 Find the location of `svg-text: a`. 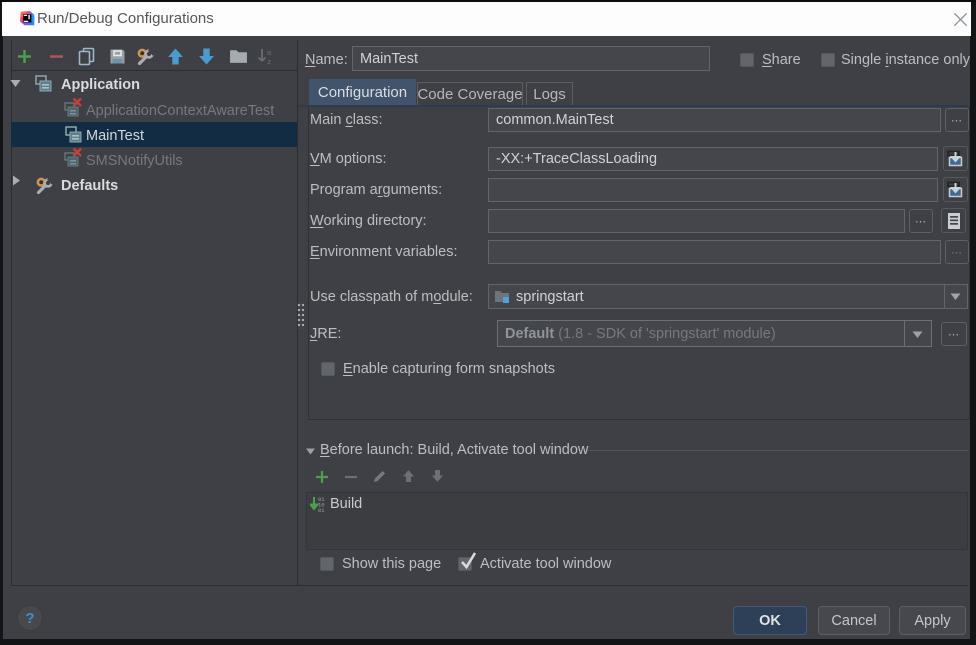

svg-text: a is located at coordinates (269, 52).